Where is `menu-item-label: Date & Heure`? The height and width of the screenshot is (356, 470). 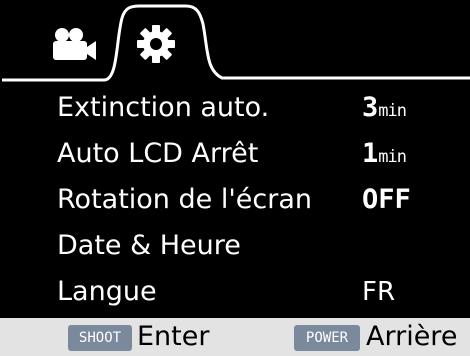 menu-item-label: Date & Heure is located at coordinates (149, 245).